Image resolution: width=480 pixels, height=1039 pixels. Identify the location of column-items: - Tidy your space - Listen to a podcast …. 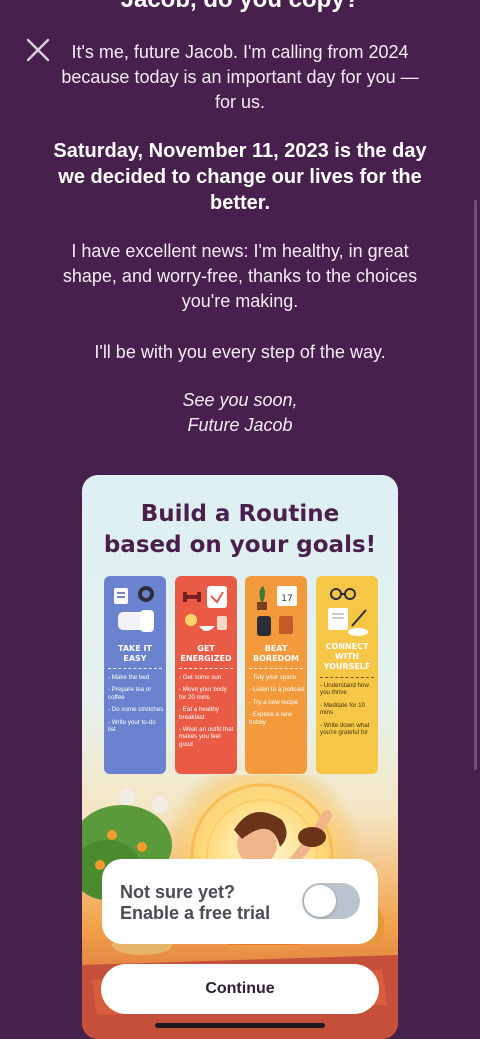
(277, 702).